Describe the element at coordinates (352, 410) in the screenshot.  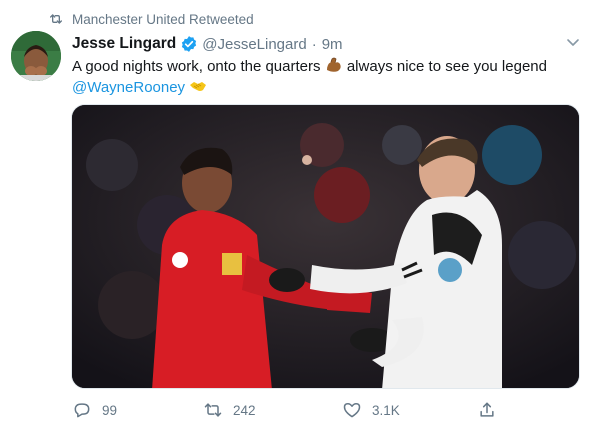
I see `heart-icon` at that location.